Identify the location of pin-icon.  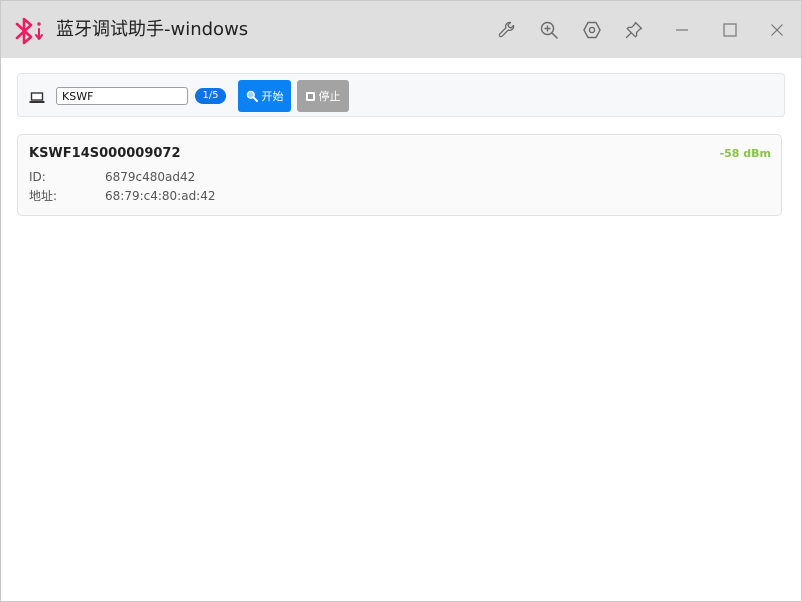
(634, 30).